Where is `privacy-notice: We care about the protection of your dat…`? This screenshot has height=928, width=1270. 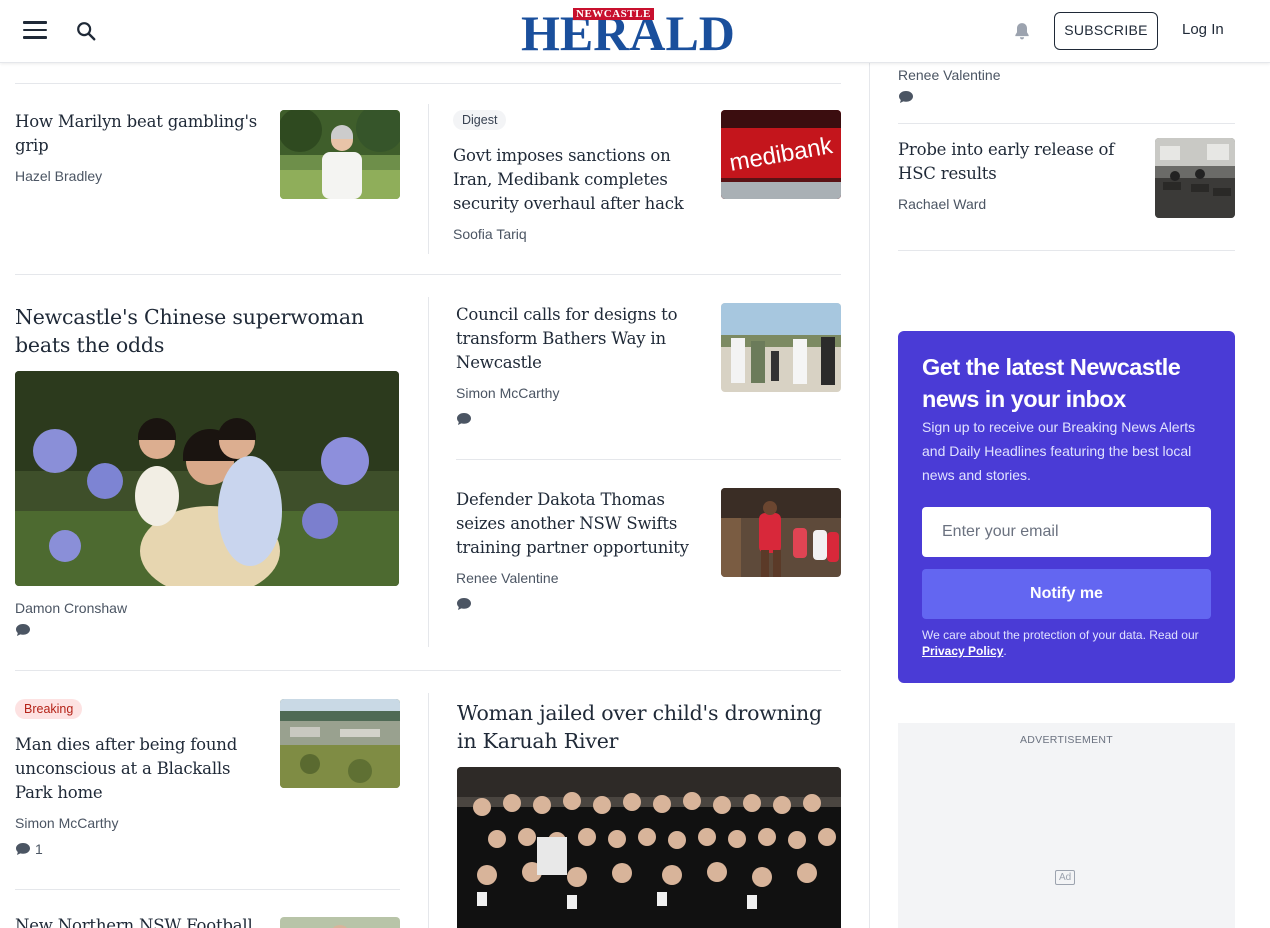
privacy-notice: We care about the protection of your dat… is located at coordinates (1067, 643).